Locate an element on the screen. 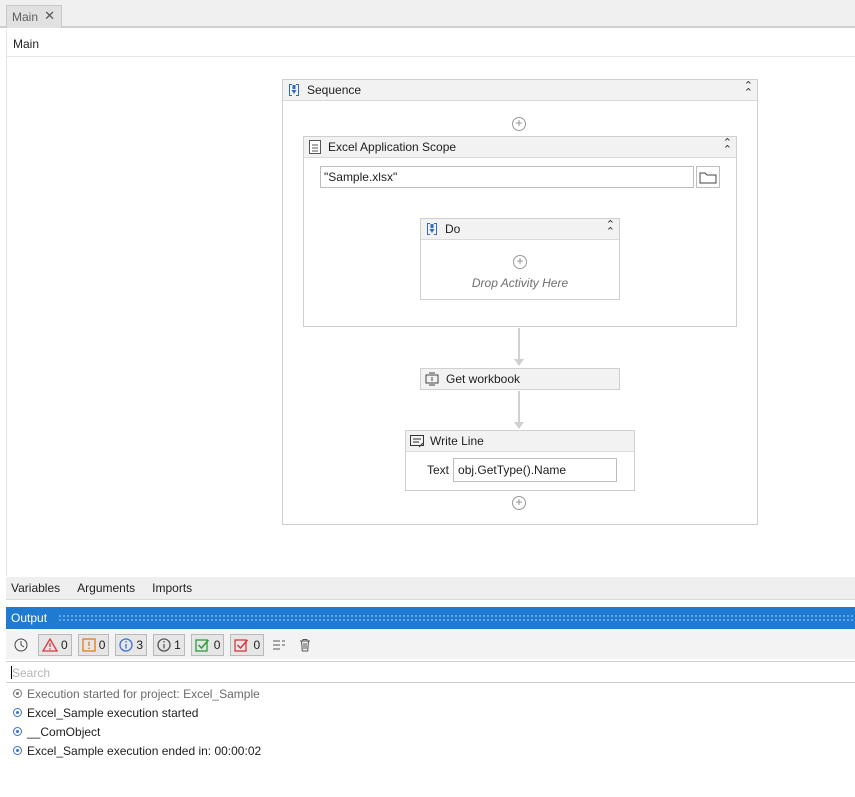 This screenshot has height=797, width=855. text-field: obj.GetType().Name is located at coordinates (535, 470).